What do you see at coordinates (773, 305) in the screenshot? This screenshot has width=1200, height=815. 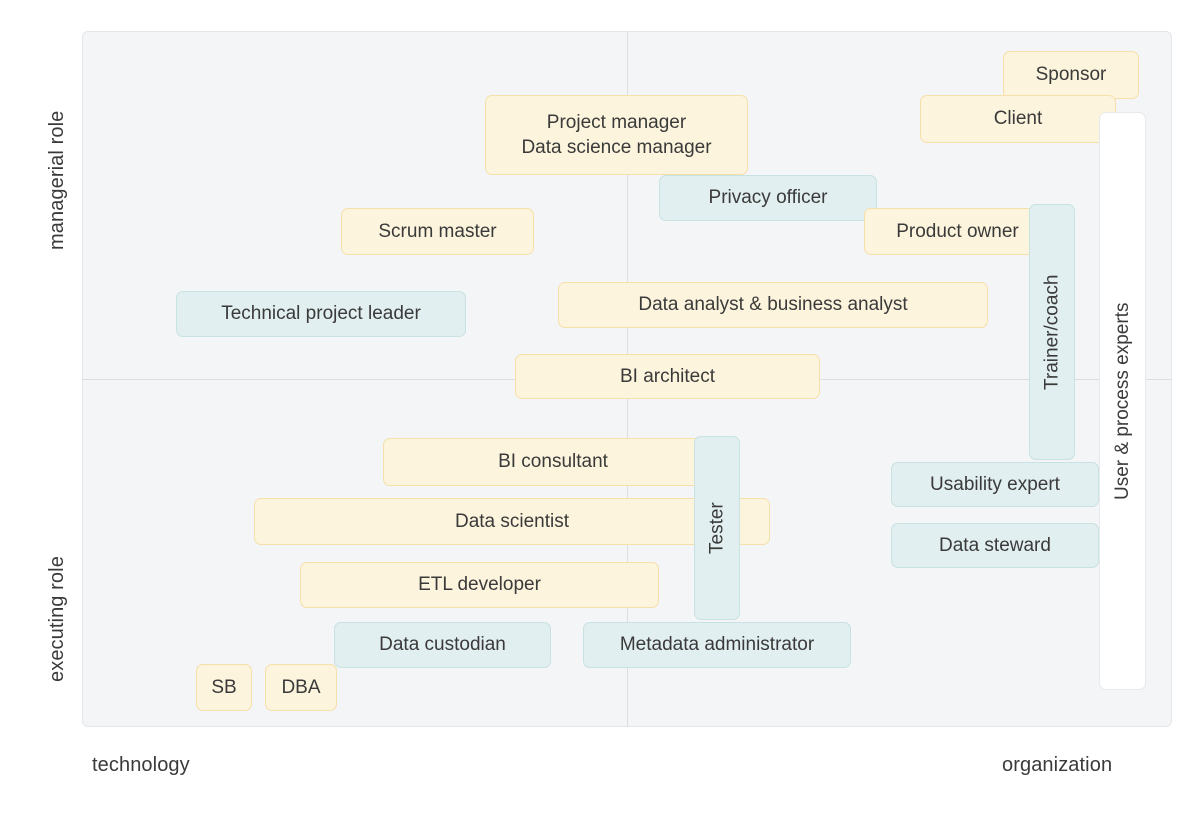 I see `role-box-data-analyst: Data analyst & business analyst` at bounding box center [773, 305].